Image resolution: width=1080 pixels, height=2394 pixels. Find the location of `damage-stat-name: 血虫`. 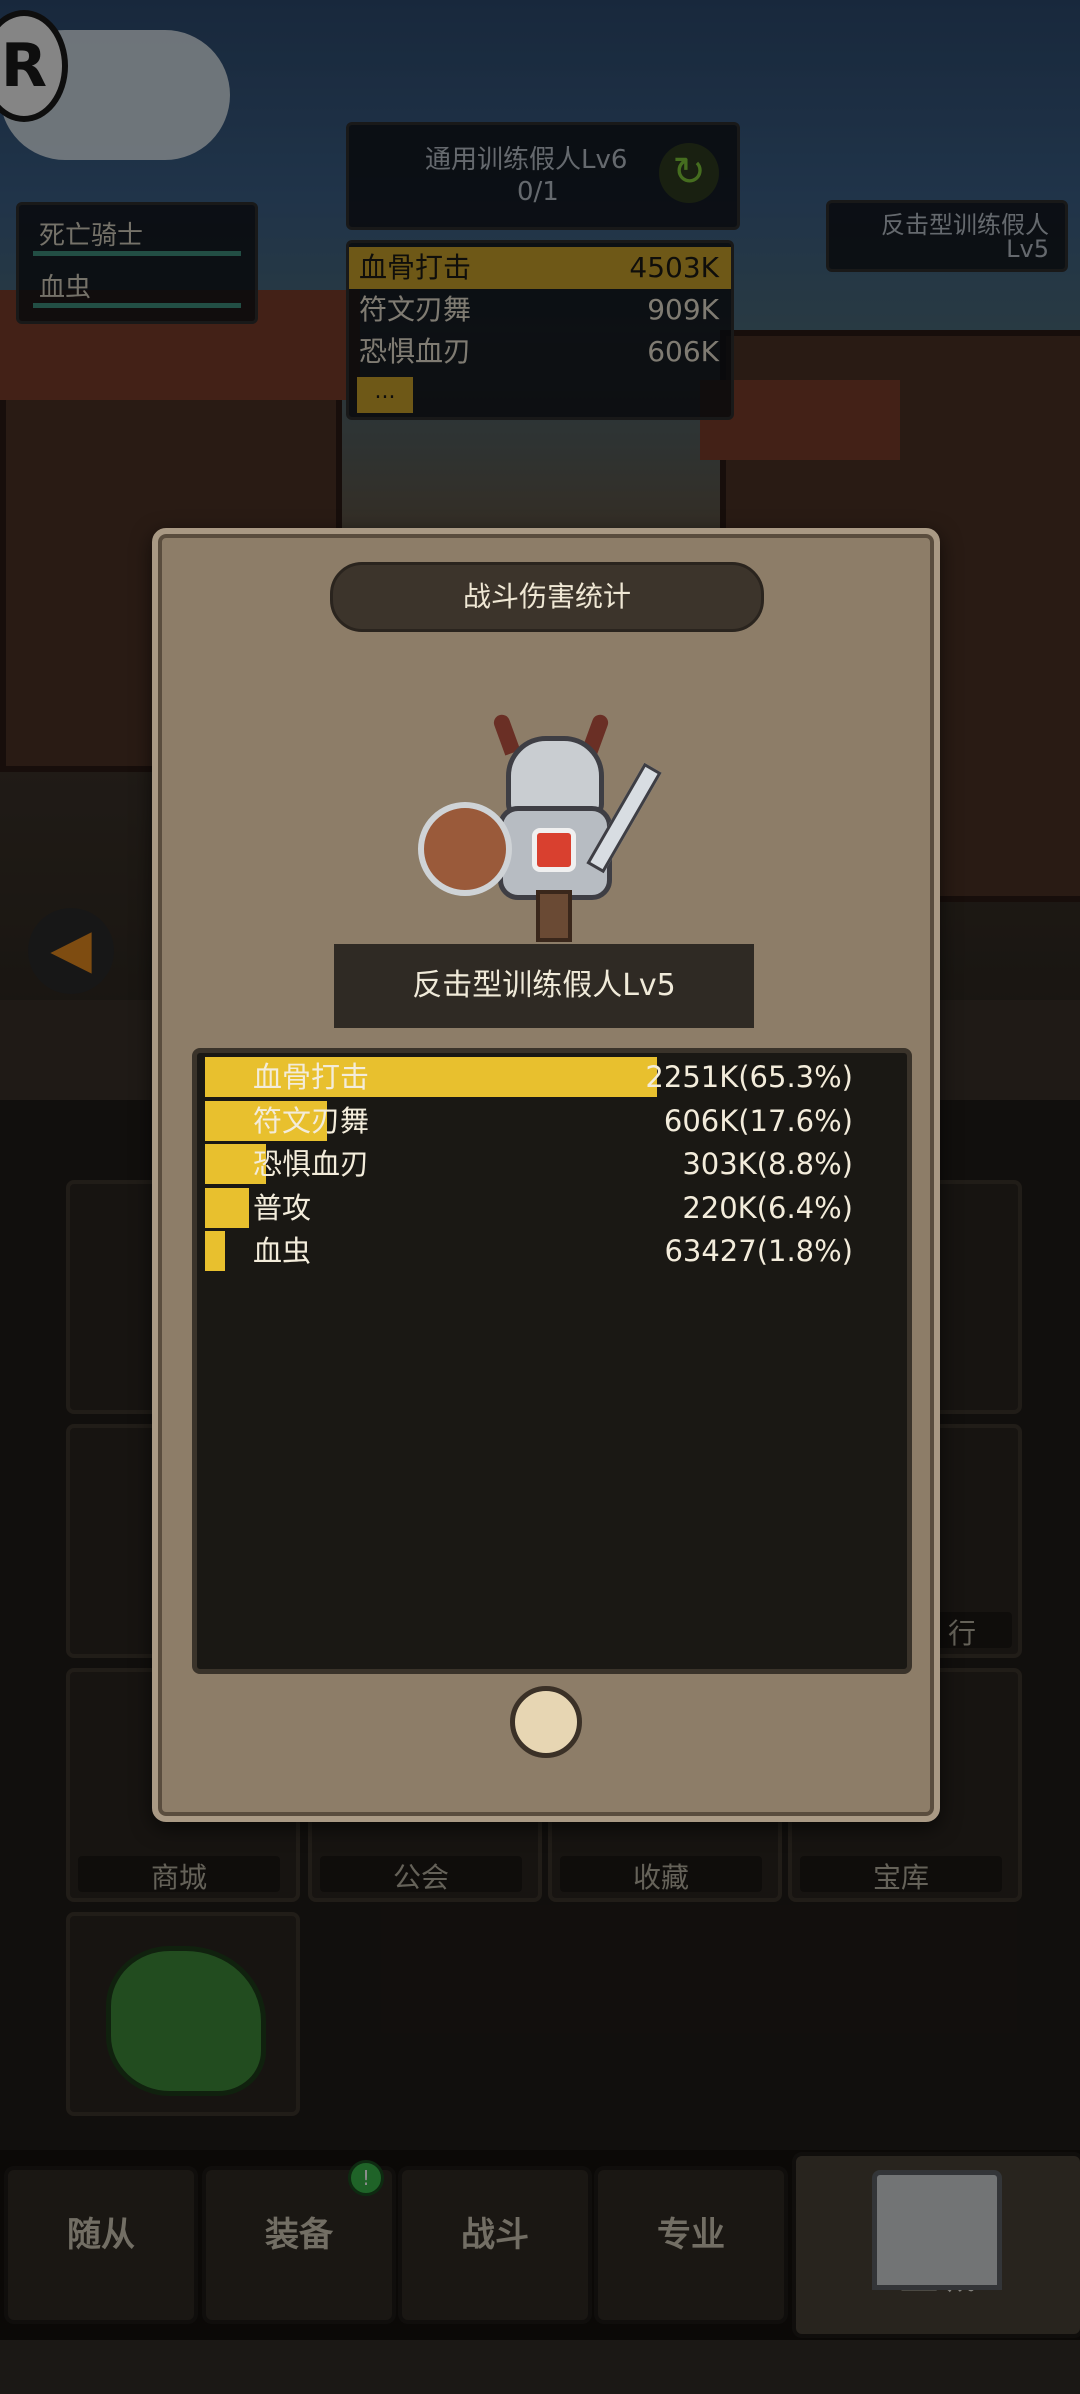

damage-stat-name: 血虫 is located at coordinates (282, 1251).